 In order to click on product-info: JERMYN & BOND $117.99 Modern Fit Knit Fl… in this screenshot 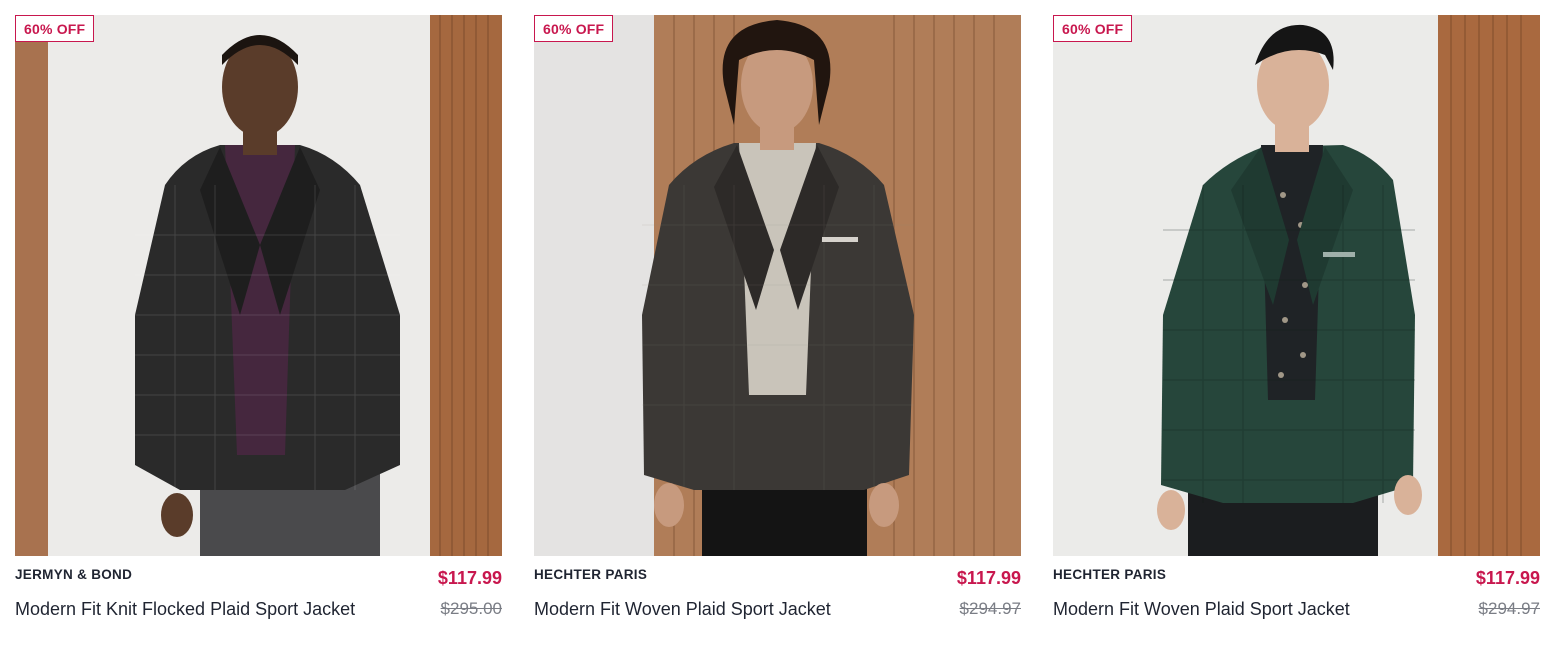, I will do `click(258, 591)`.